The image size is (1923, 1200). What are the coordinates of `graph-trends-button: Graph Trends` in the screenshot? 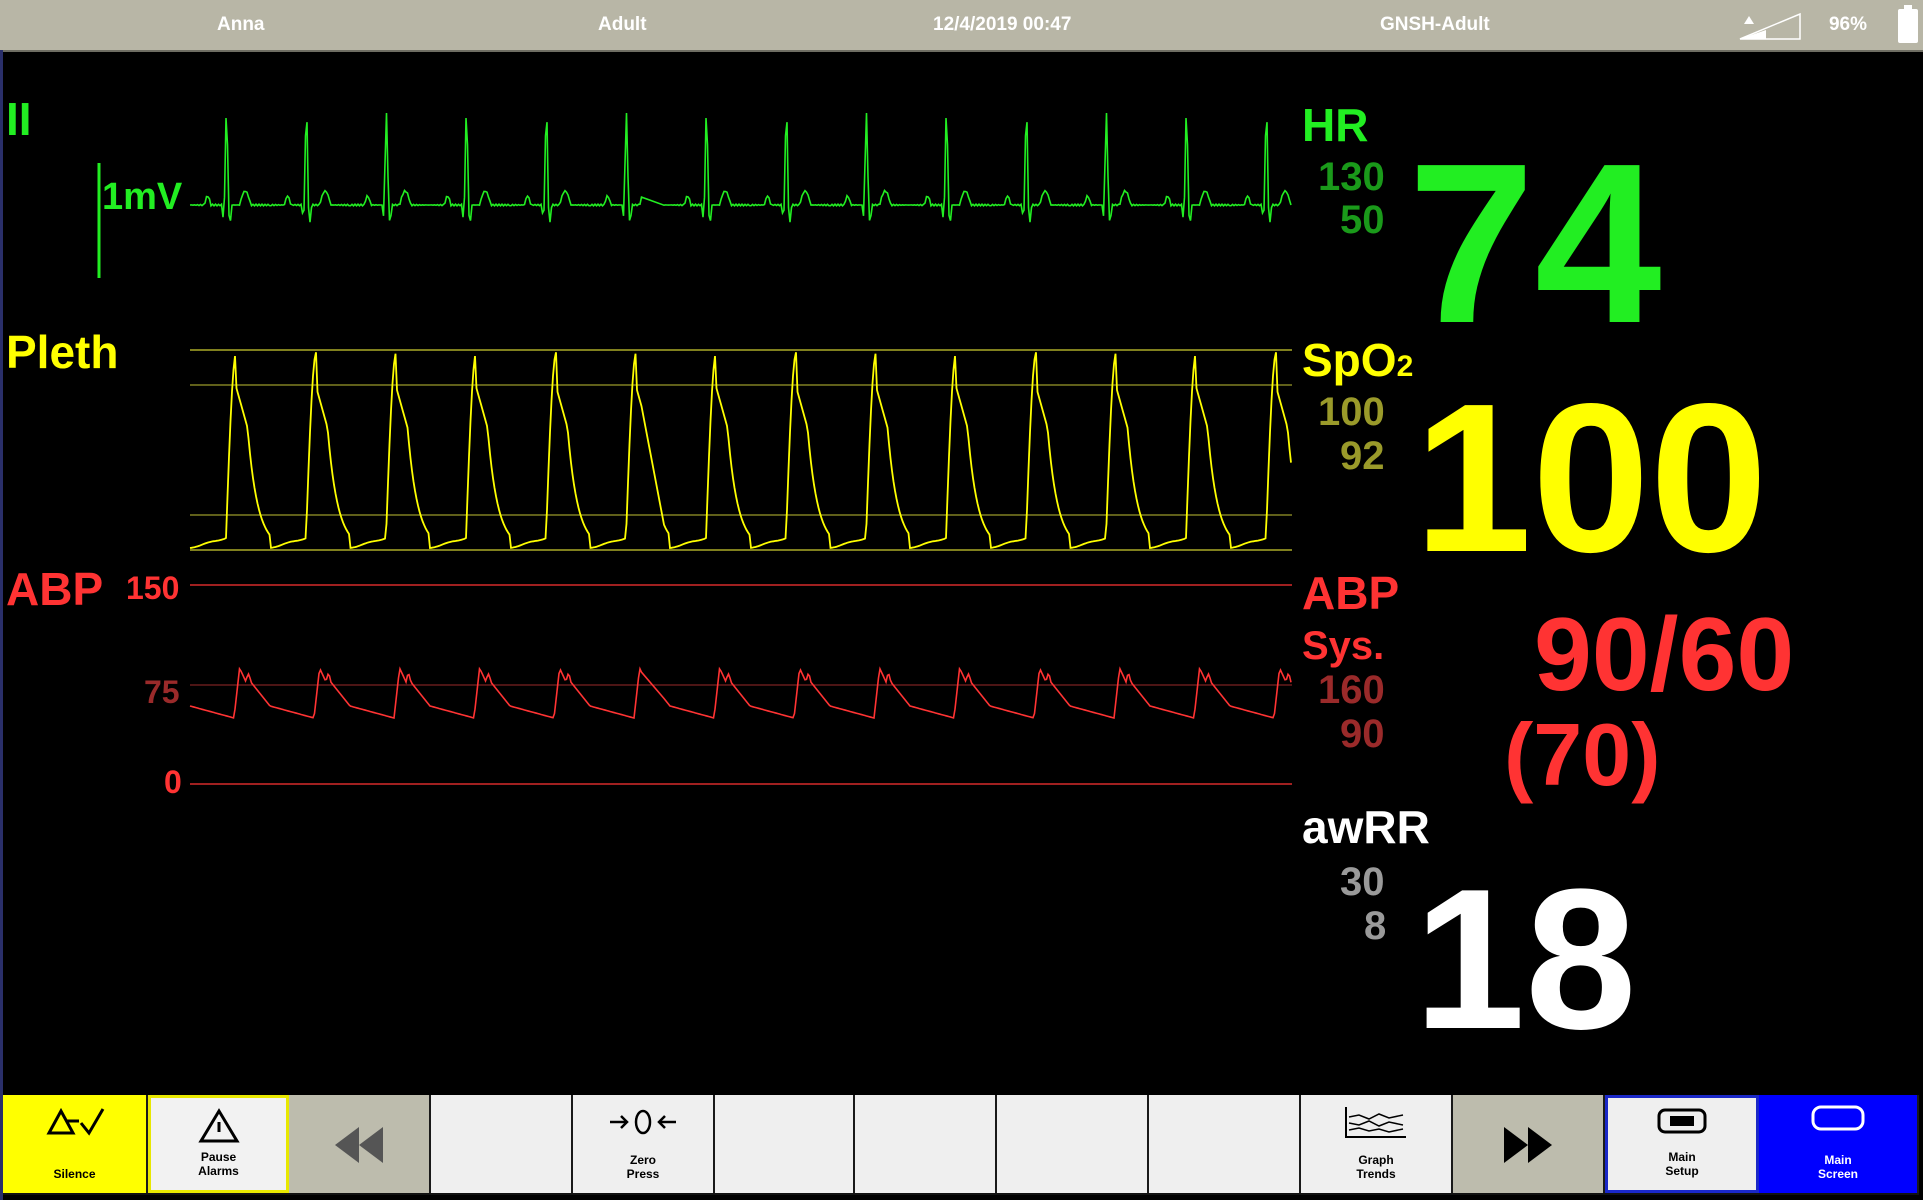 It's located at (1377, 1144).